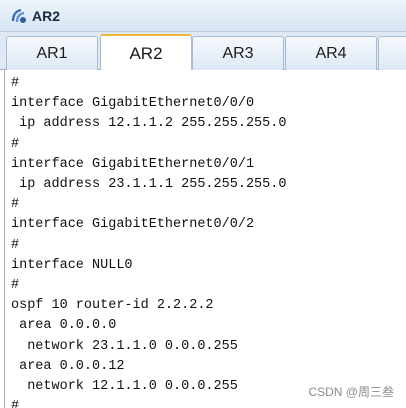 The image size is (406, 408). What do you see at coordinates (238, 53) in the screenshot?
I see `tab-ar3: AR3` at bounding box center [238, 53].